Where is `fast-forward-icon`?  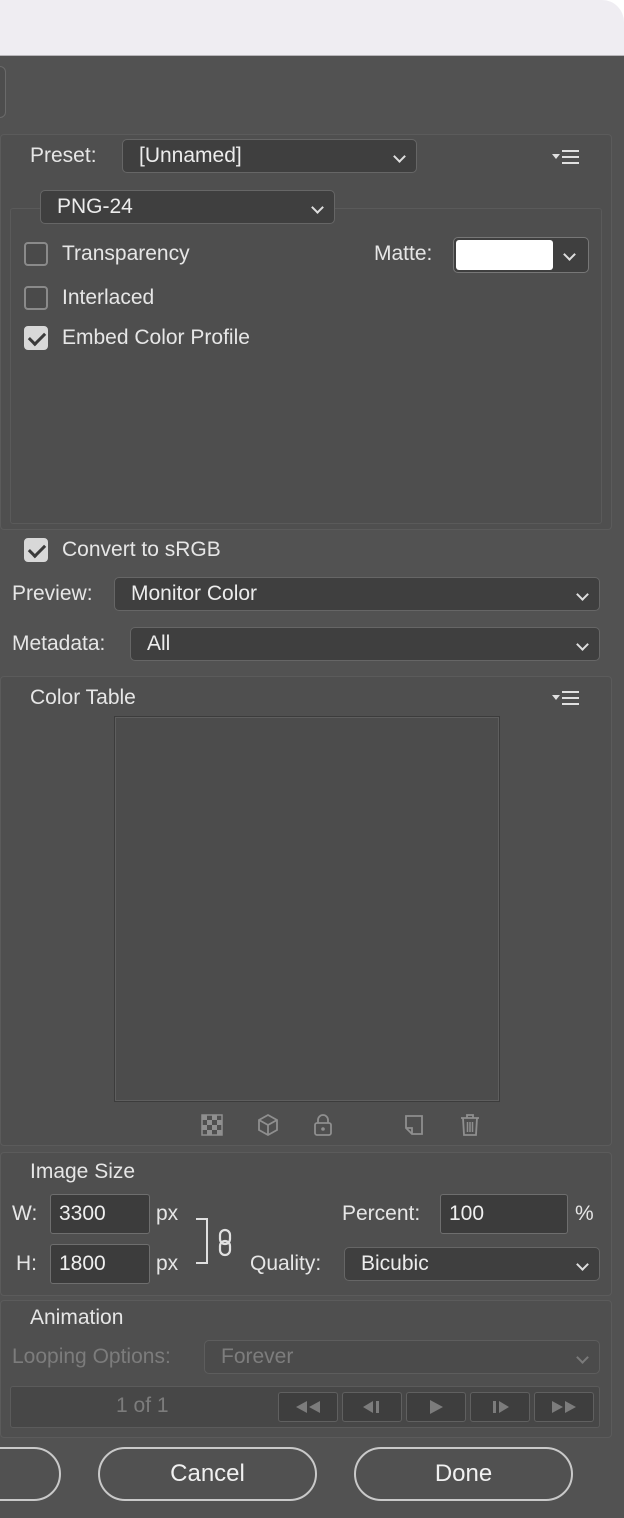
fast-forward-icon is located at coordinates (564, 1407).